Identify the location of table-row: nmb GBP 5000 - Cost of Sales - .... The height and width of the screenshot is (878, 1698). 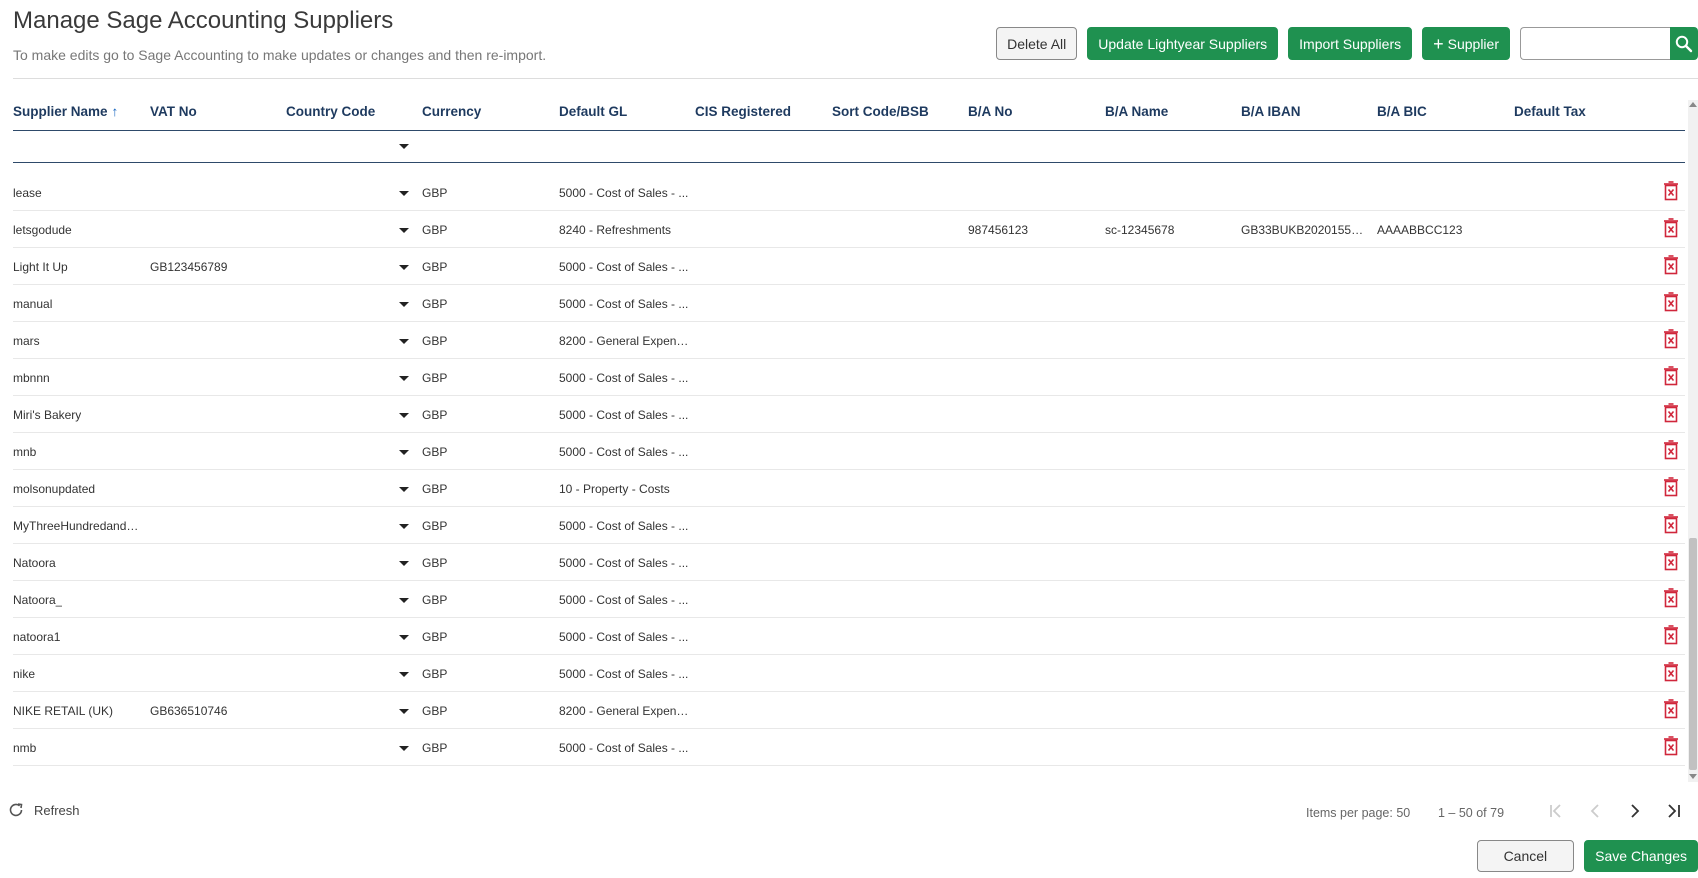
(849, 747).